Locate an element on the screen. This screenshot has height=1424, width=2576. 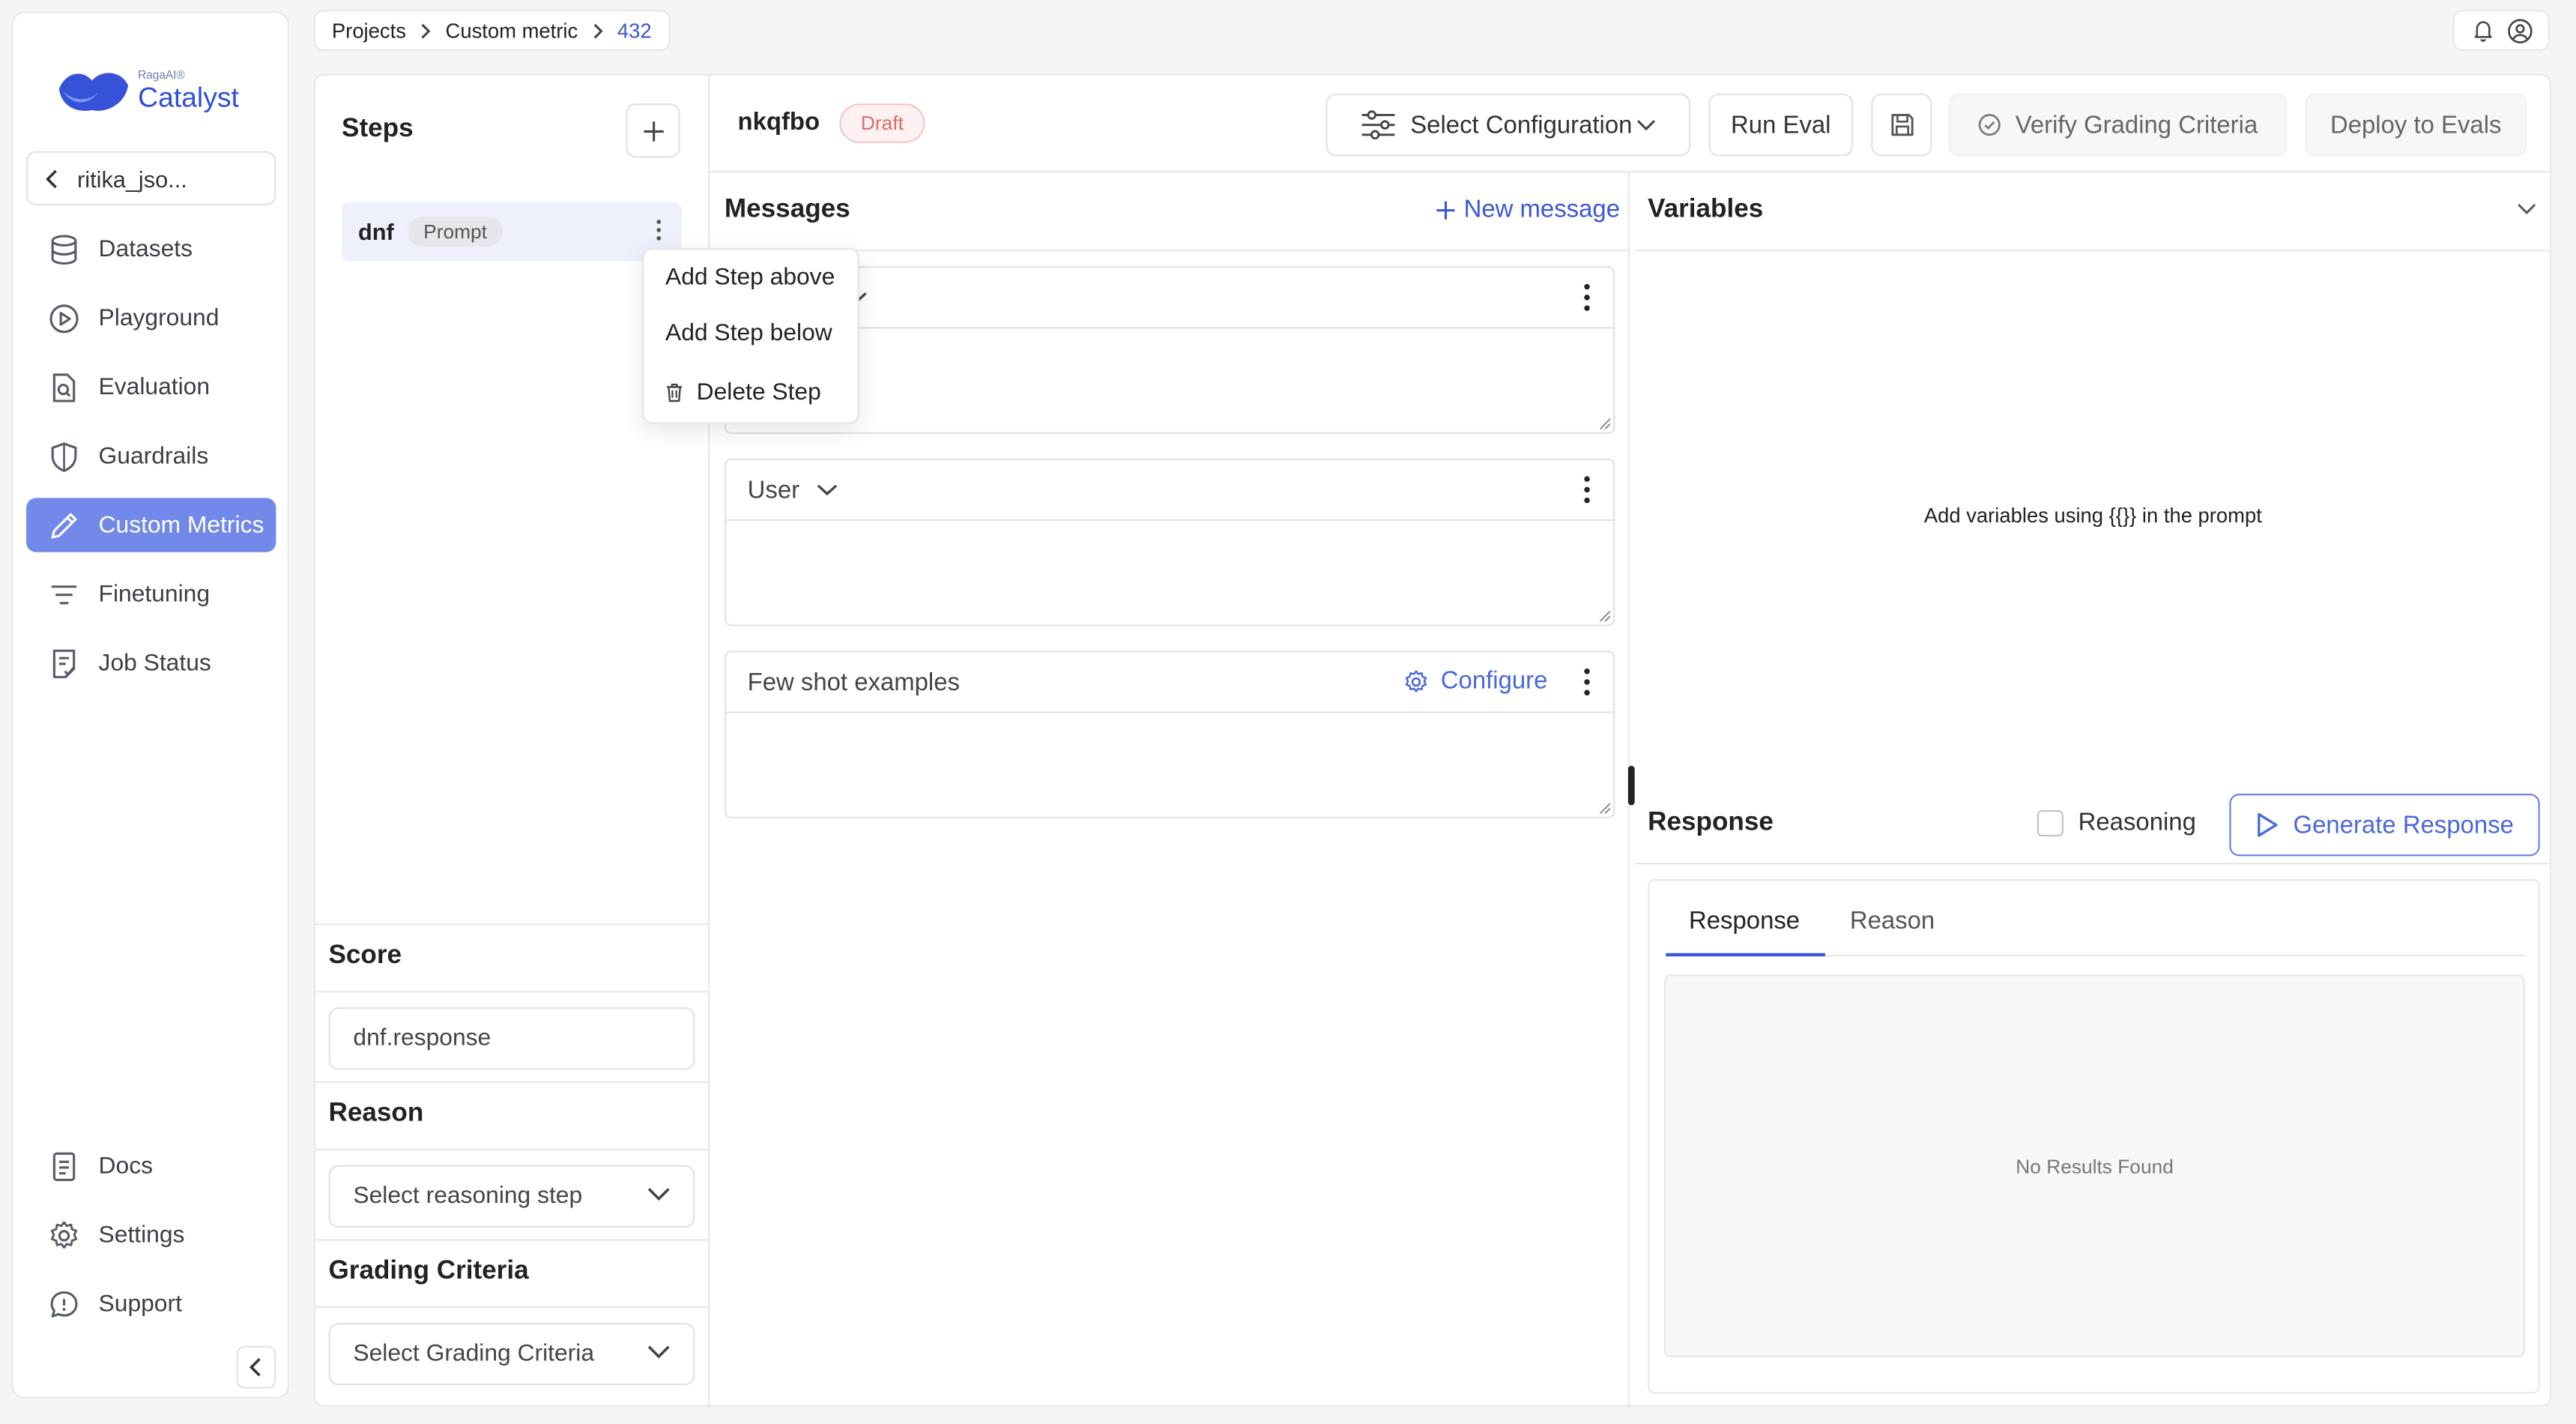
response-panel: Response Reason No Results Found is located at coordinates (2094, 1136).